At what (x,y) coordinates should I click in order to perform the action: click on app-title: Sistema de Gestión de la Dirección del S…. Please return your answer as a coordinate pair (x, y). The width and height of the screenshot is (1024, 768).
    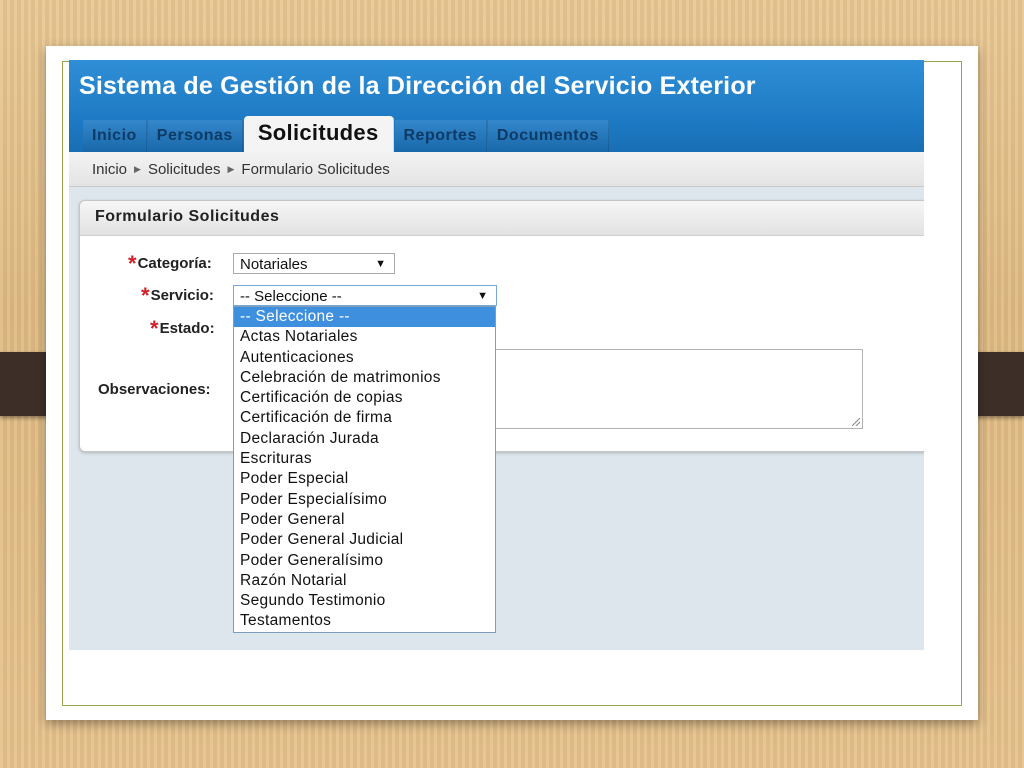
    Looking at the image, I should click on (417, 86).